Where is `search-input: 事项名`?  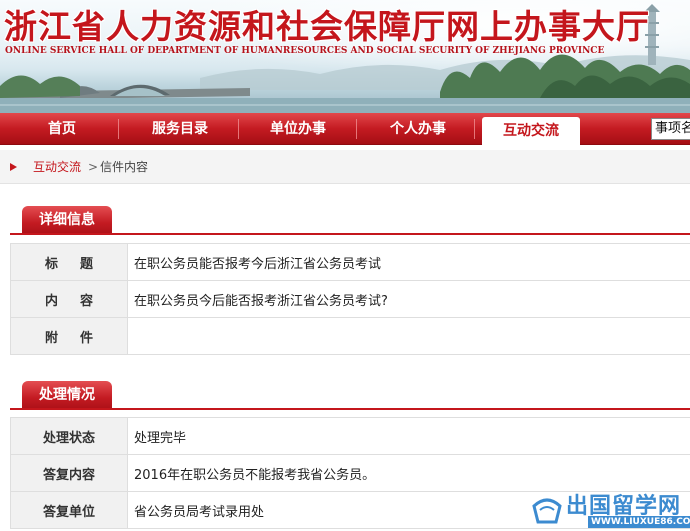
search-input: 事项名 is located at coordinates (670, 129).